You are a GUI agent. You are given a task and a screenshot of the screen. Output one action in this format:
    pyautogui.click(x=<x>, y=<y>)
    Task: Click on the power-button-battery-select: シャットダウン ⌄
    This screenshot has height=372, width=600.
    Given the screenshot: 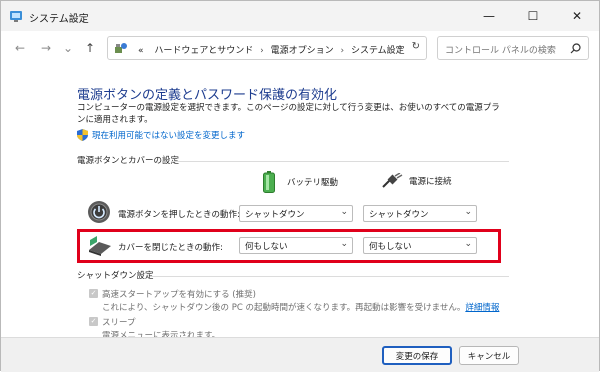 What is the action you would take?
    pyautogui.click(x=296, y=213)
    